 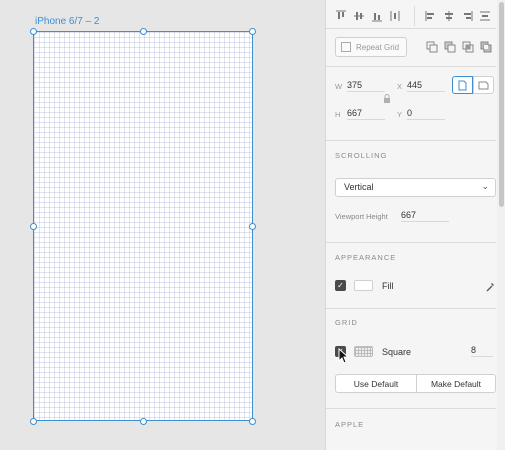 What do you see at coordinates (252, 421) in the screenshot?
I see `resize-handle-bottom-right` at bounding box center [252, 421].